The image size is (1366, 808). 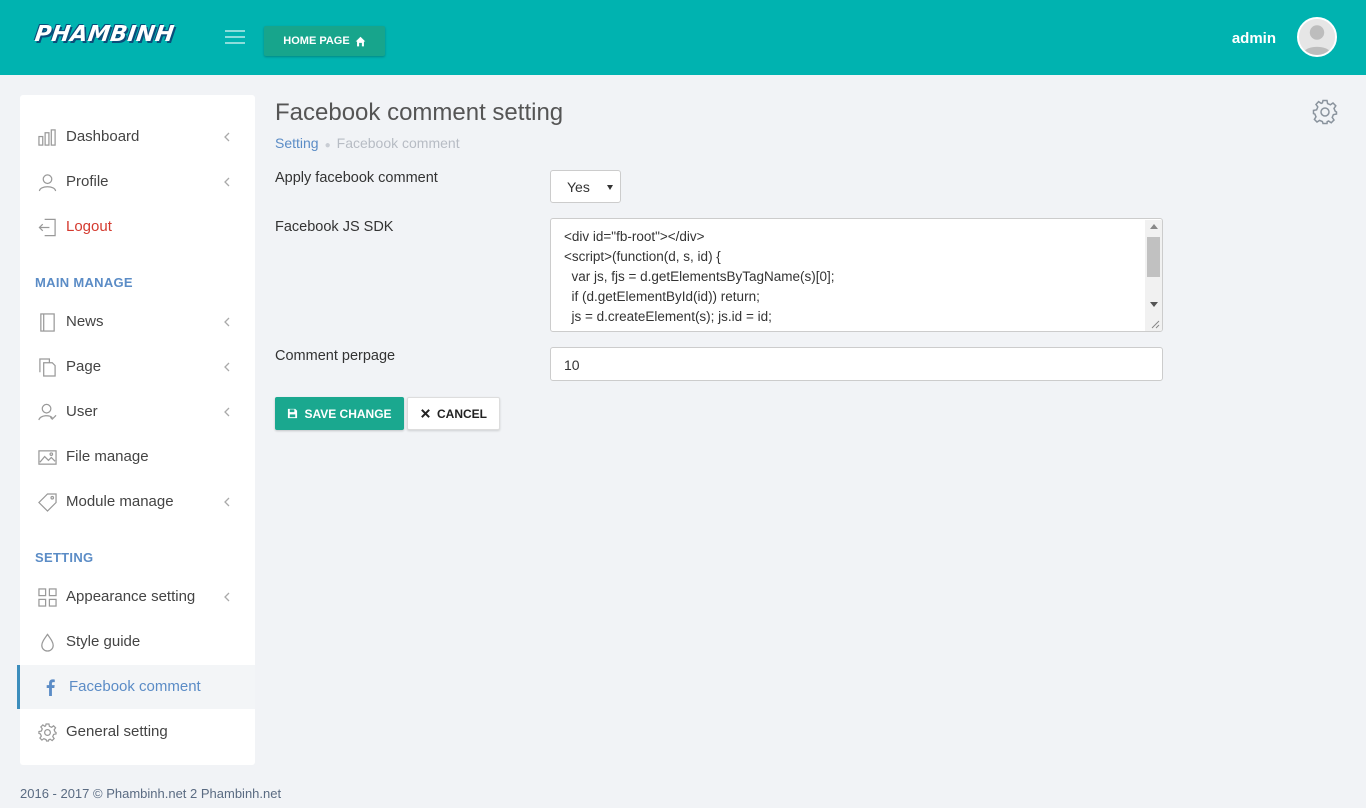 I want to click on sidebar-item-label: Module manage, so click(x=120, y=501).